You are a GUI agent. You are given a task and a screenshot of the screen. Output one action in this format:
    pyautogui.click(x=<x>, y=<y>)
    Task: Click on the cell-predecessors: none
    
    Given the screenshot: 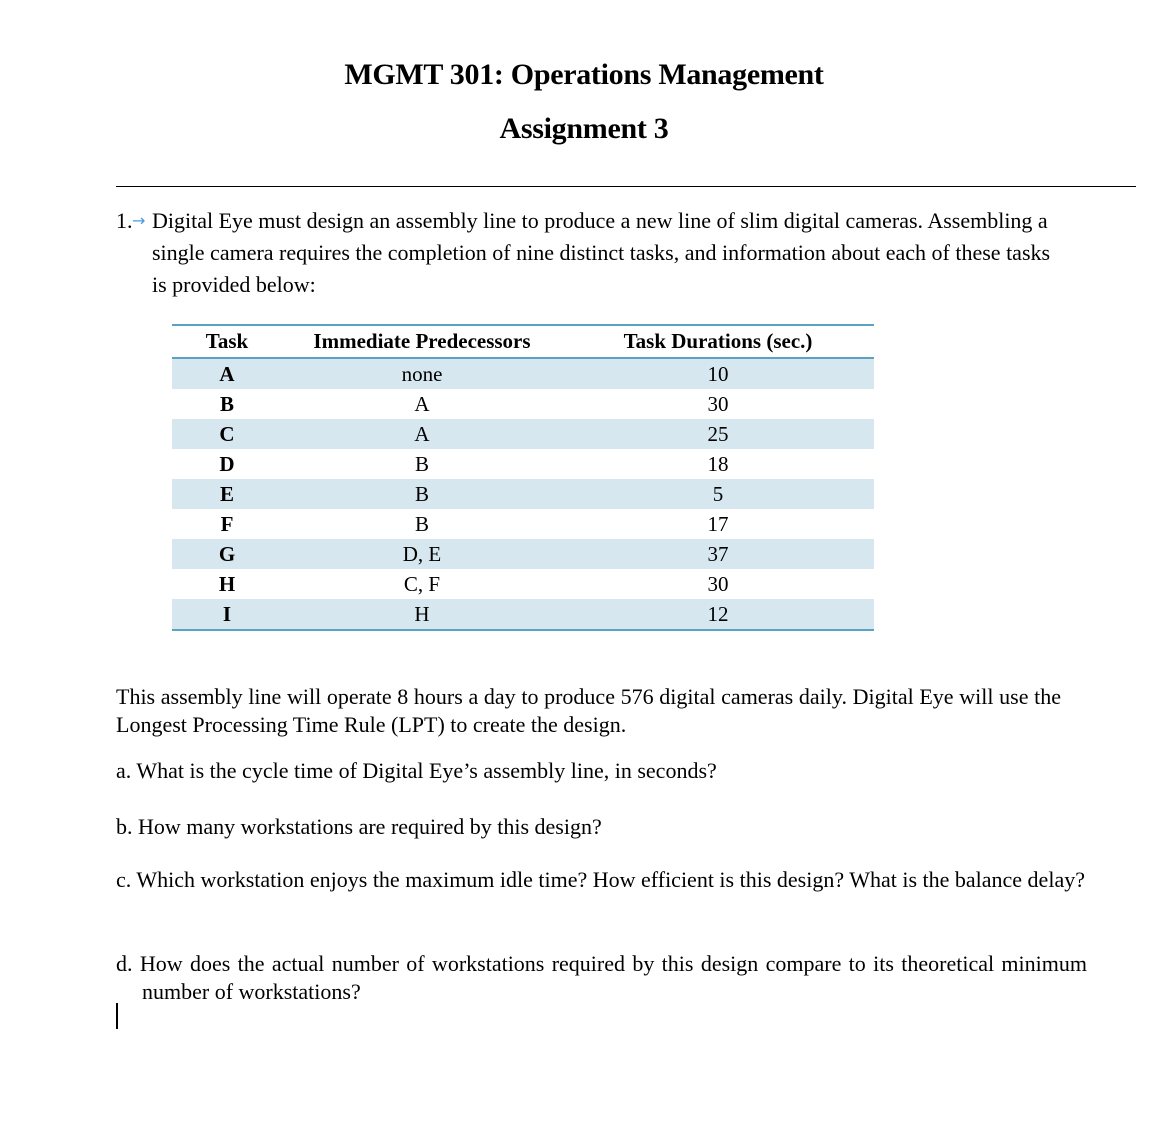 What is the action you would take?
    pyautogui.click(x=422, y=373)
    